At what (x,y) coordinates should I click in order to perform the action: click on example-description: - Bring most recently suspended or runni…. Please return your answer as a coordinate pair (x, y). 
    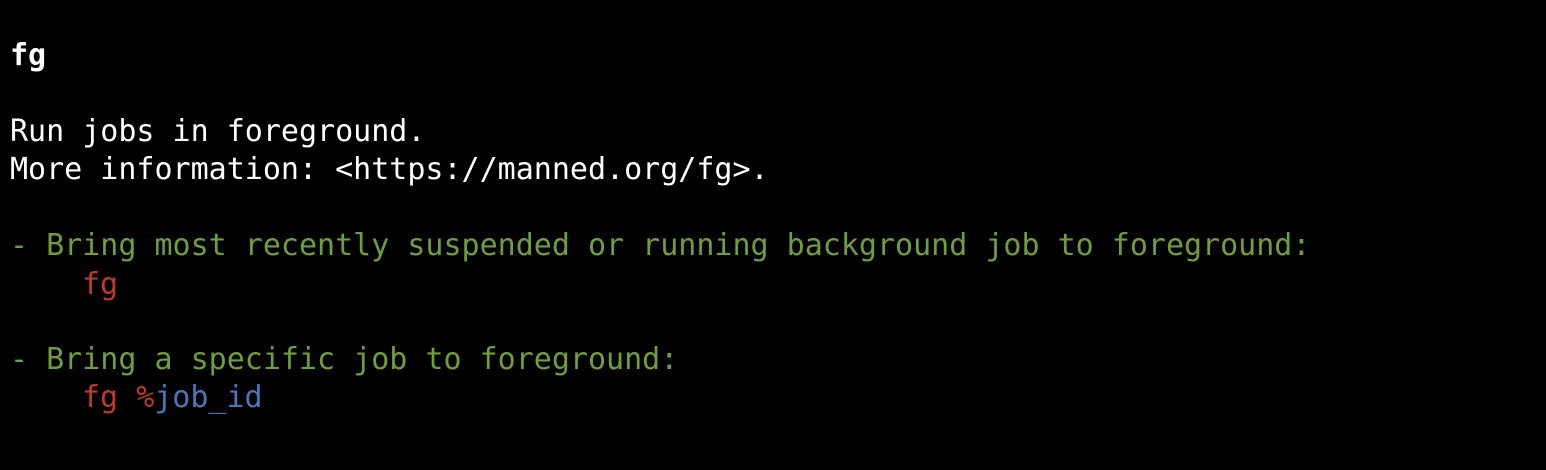
    Looking at the image, I should click on (660, 245).